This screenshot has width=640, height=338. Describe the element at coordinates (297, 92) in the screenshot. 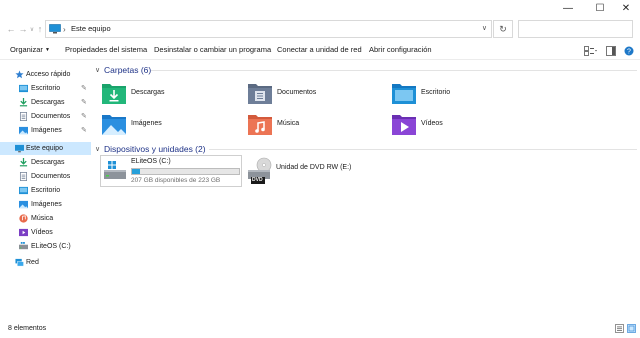

I see `folder-label: Documentos` at that location.